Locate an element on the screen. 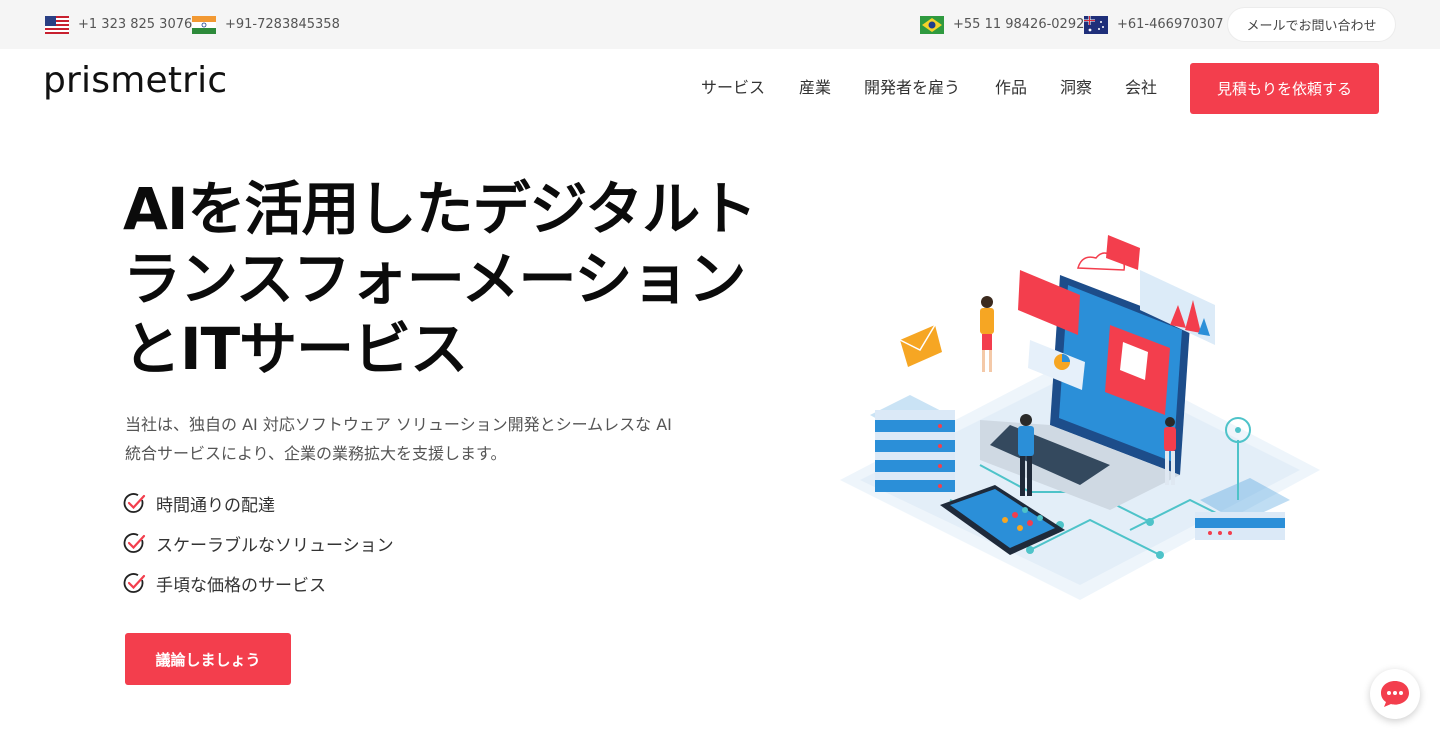 The height and width of the screenshot is (739, 1440). chat-bubble-icon is located at coordinates (1395, 694).